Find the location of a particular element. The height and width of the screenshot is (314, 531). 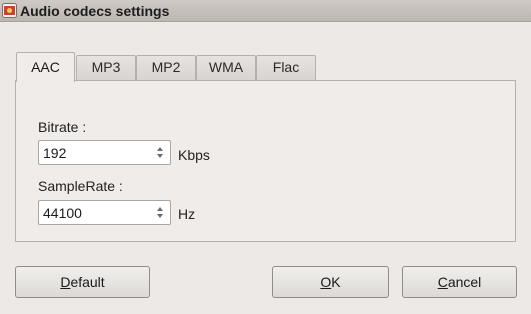

tab-mp3: MP3 is located at coordinates (106, 67).